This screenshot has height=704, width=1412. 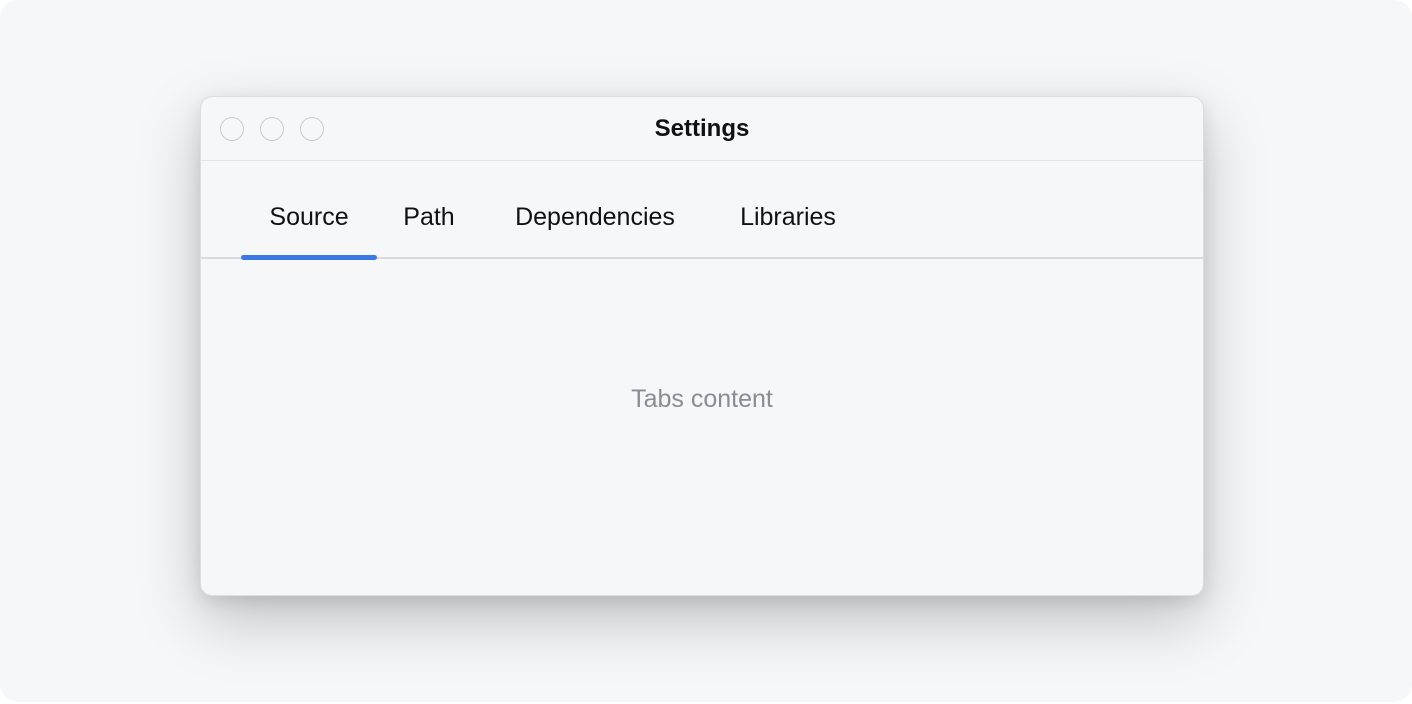 I want to click on title-bar: Settings, so click(x=702, y=129).